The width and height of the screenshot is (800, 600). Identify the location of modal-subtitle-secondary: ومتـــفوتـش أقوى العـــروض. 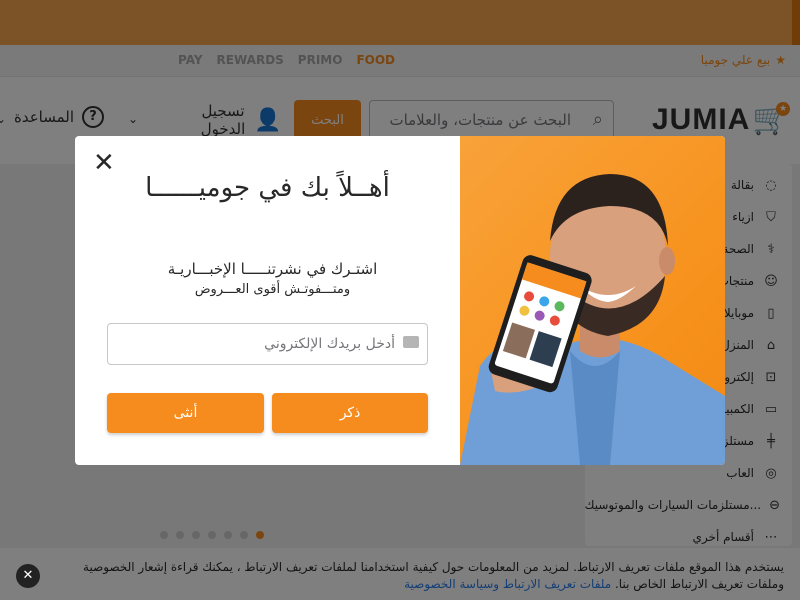
(272, 289).